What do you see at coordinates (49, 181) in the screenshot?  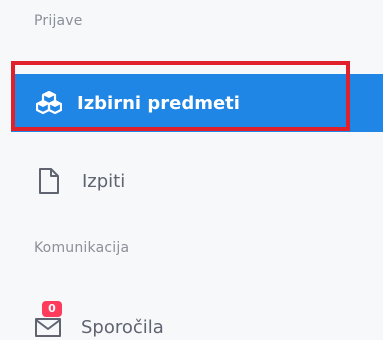 I see `document-icon` at bounding box center [49, 181].